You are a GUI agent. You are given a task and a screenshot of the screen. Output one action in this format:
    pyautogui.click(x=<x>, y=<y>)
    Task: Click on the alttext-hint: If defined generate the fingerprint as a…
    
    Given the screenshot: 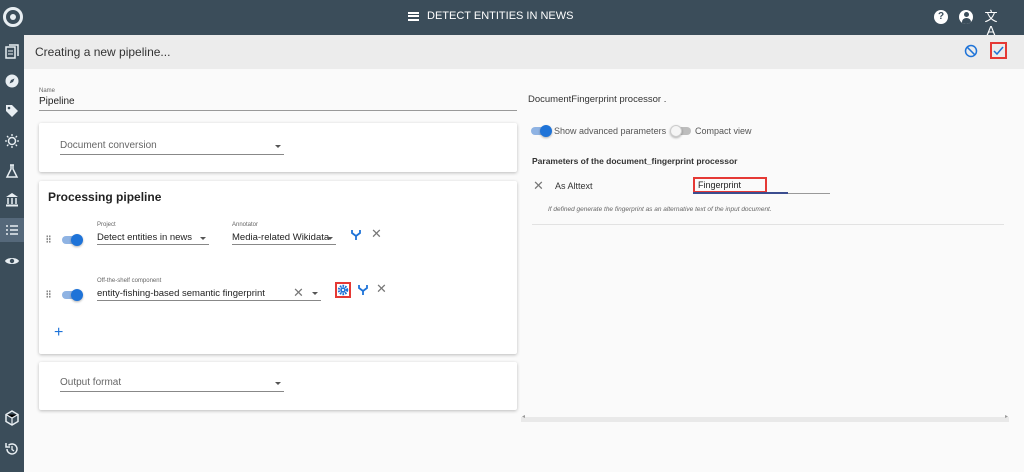 What is the action you would take?
    pyautogui.click(x=660, y=209)
    